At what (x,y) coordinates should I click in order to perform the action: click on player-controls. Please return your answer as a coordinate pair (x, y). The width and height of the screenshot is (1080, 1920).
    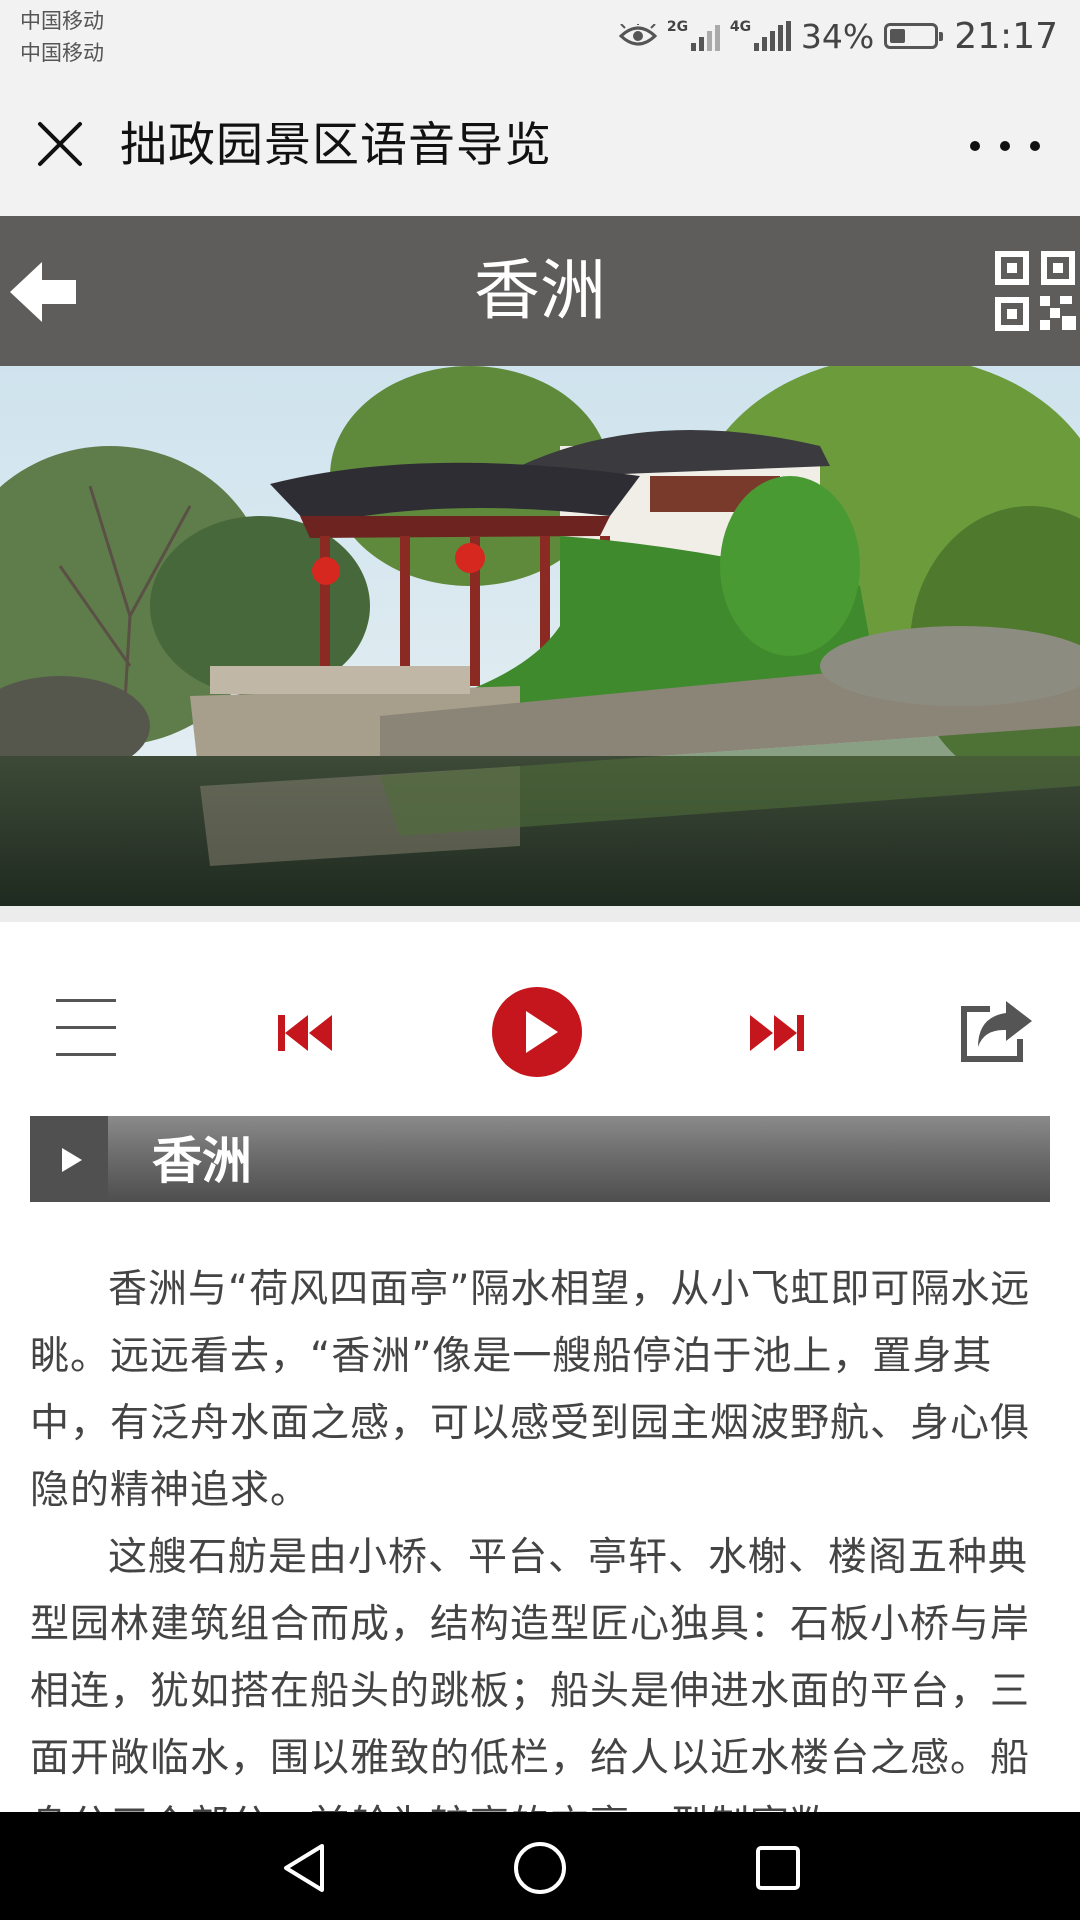
    Looking at the image, I should click on (540, 1030).